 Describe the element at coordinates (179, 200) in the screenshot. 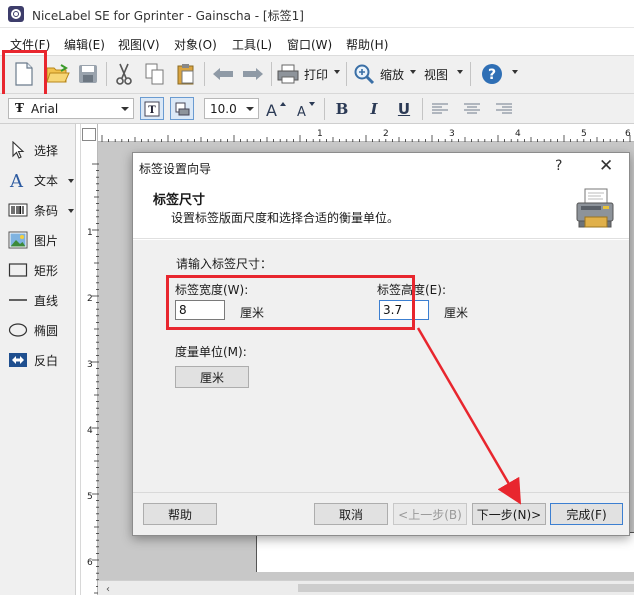

I see `dialog-heading: 标签尺寸` at that location.